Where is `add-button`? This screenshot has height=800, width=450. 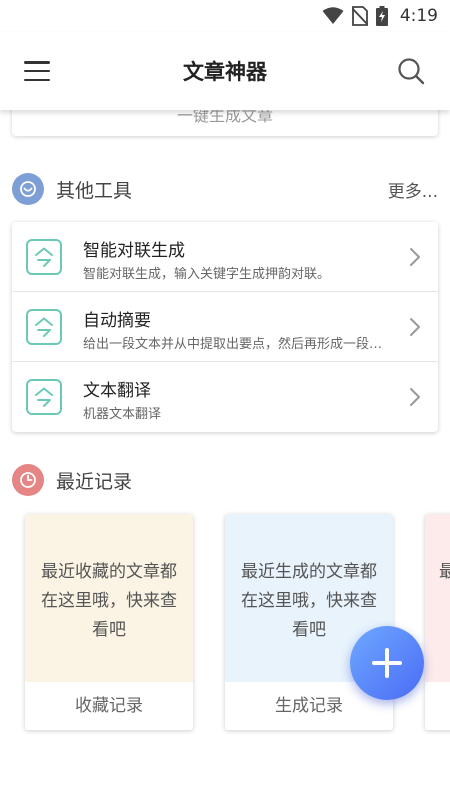 add-button is located at coordinates (387, 663).